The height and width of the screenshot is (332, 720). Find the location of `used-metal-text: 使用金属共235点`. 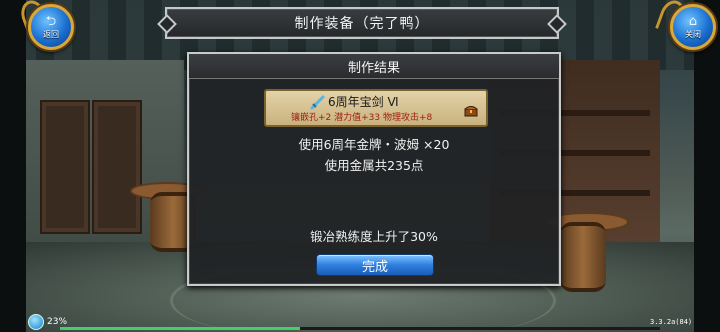

used-metal-text: 使用金属共235点 is located at coordinates (374, 165).